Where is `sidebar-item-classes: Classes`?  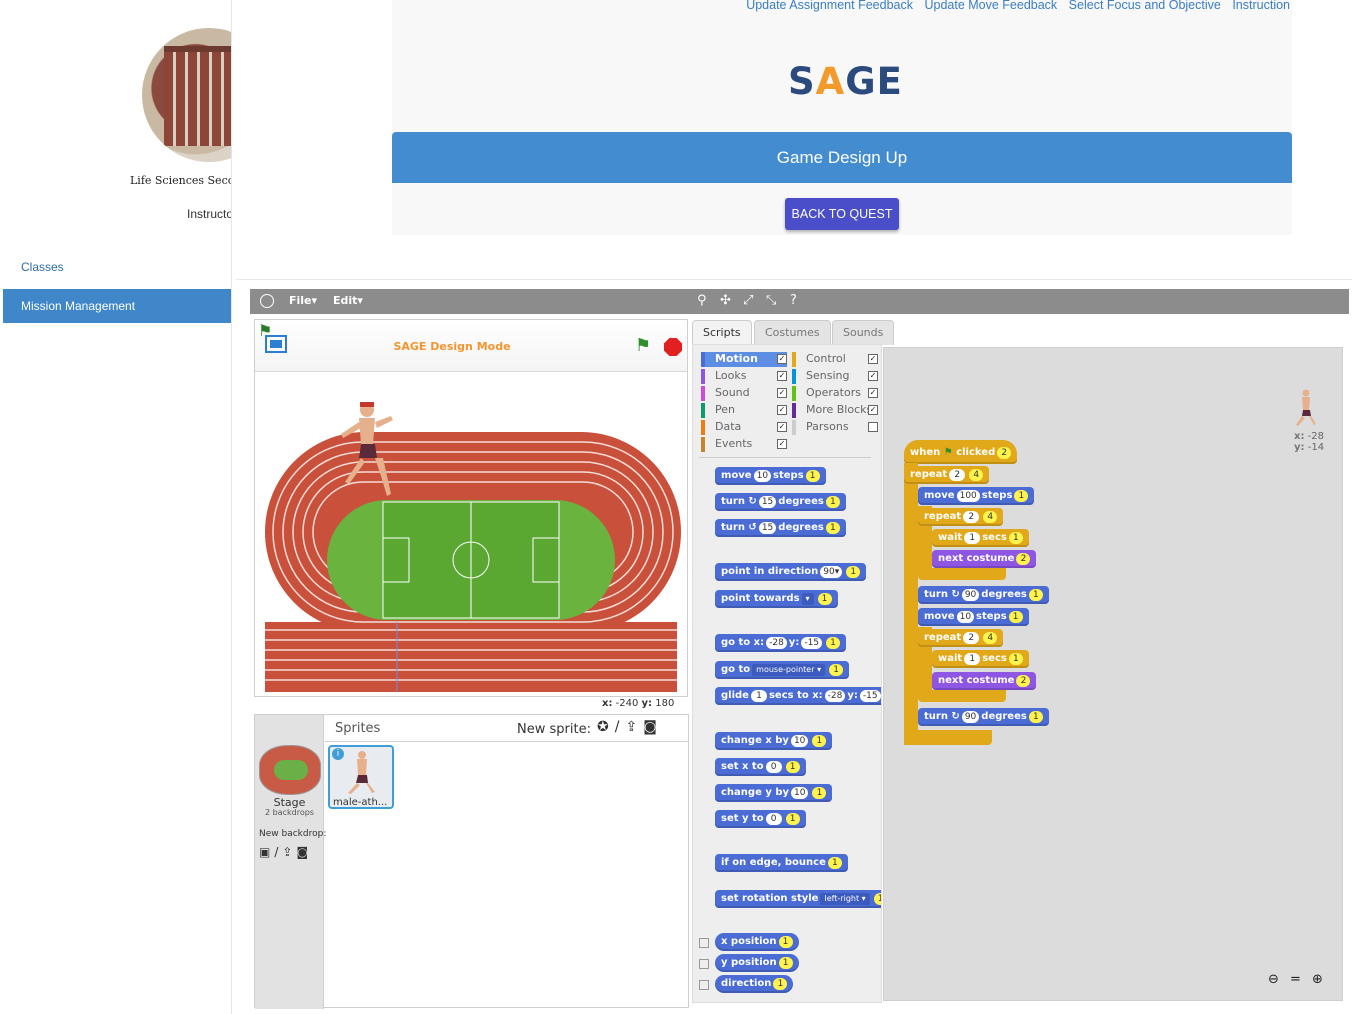
sidebar-item-classes: Classes is located at coordinates (117, 267).